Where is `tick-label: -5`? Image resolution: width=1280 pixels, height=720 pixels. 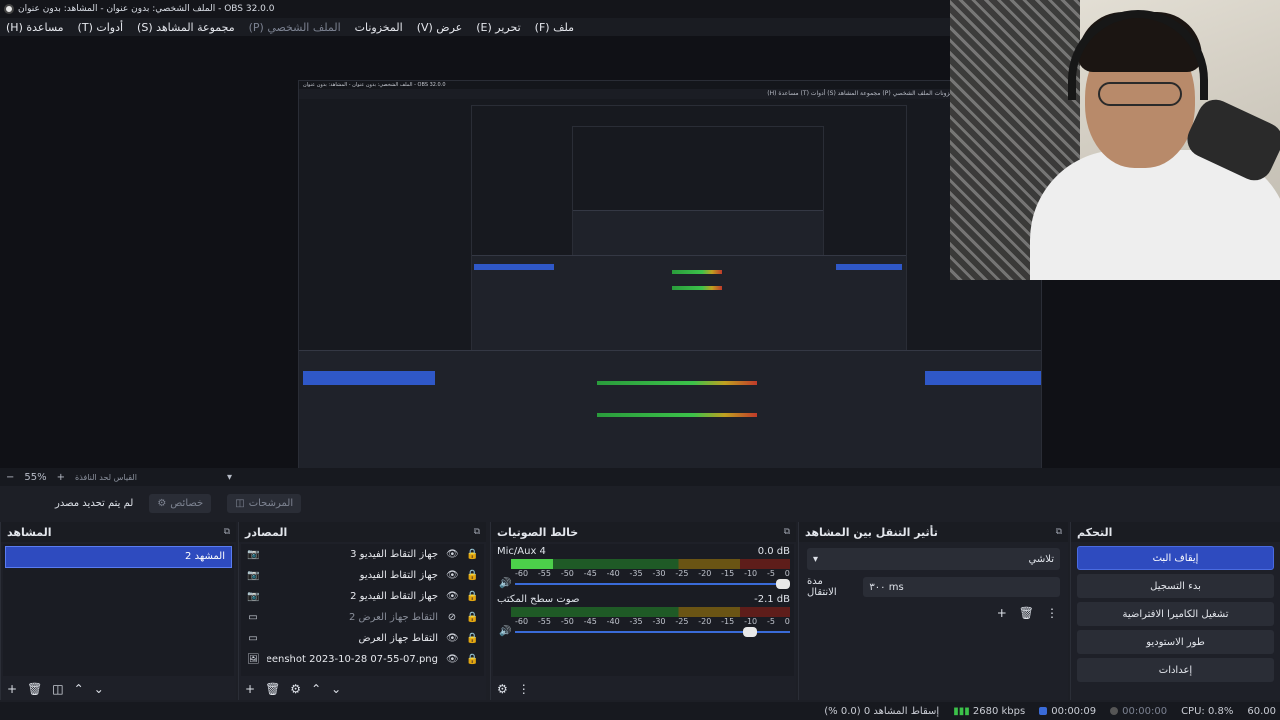 tick-label: -5 is located at coordinates (770, 621).